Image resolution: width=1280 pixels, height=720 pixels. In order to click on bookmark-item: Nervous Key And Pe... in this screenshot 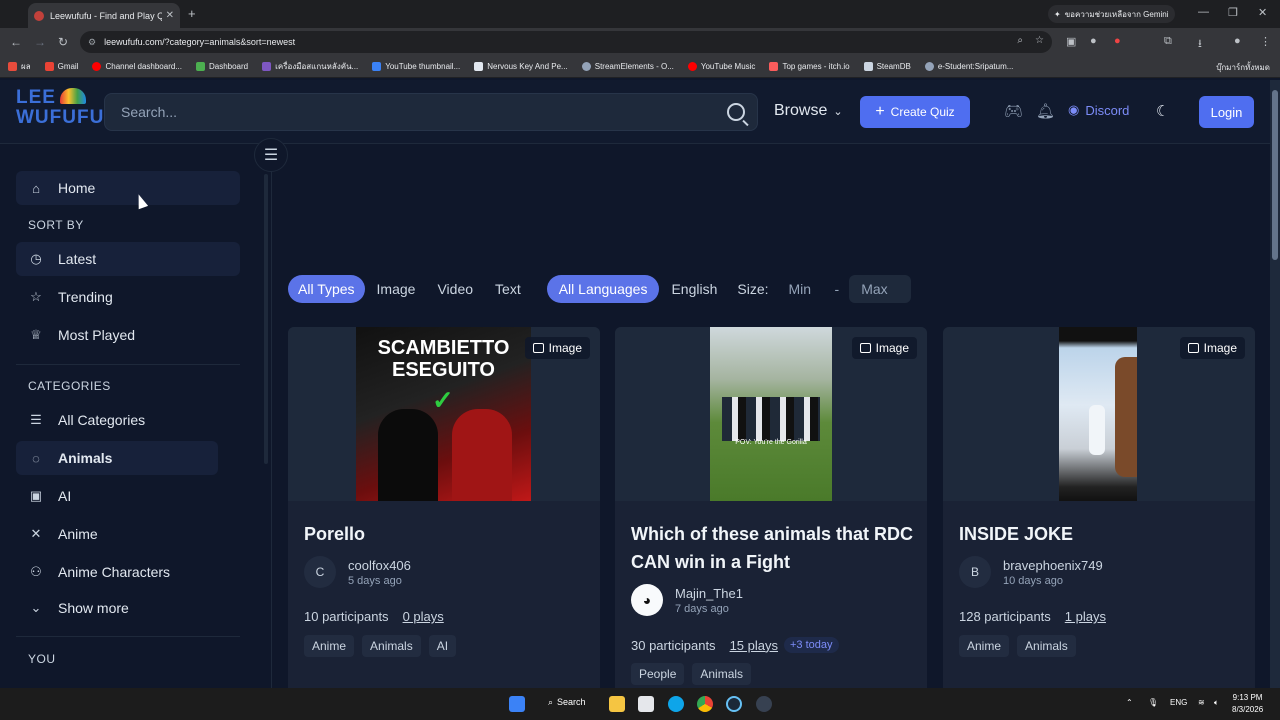, I will do `click(521, 66)`.